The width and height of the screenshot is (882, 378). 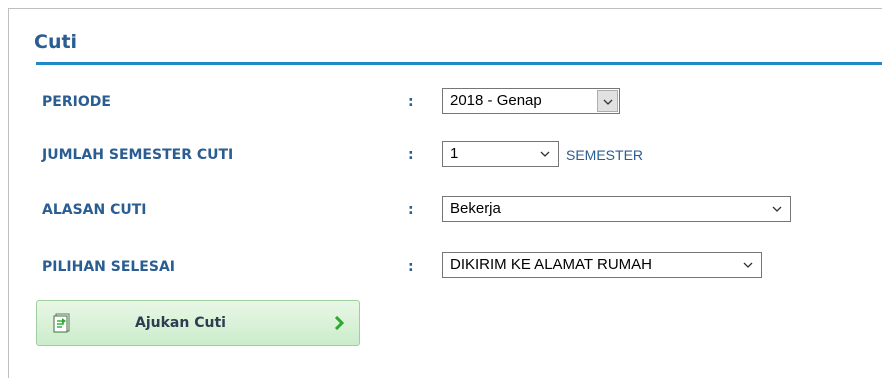 What do you see at coordinates (411, 267) in the screenshot?
I see `pilihan-selesai-colon: :` at bounding box center [411, 267].